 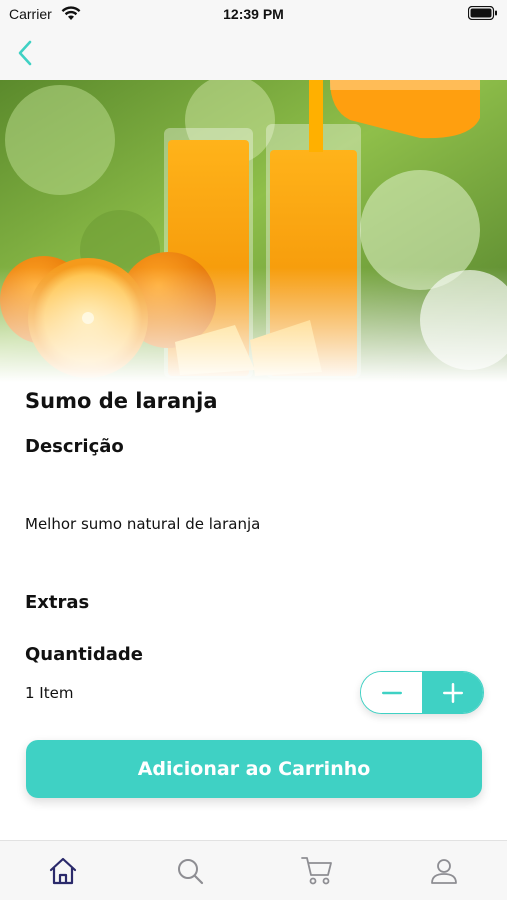 I want to click on navigation-bar, so click(x=253, y=55).